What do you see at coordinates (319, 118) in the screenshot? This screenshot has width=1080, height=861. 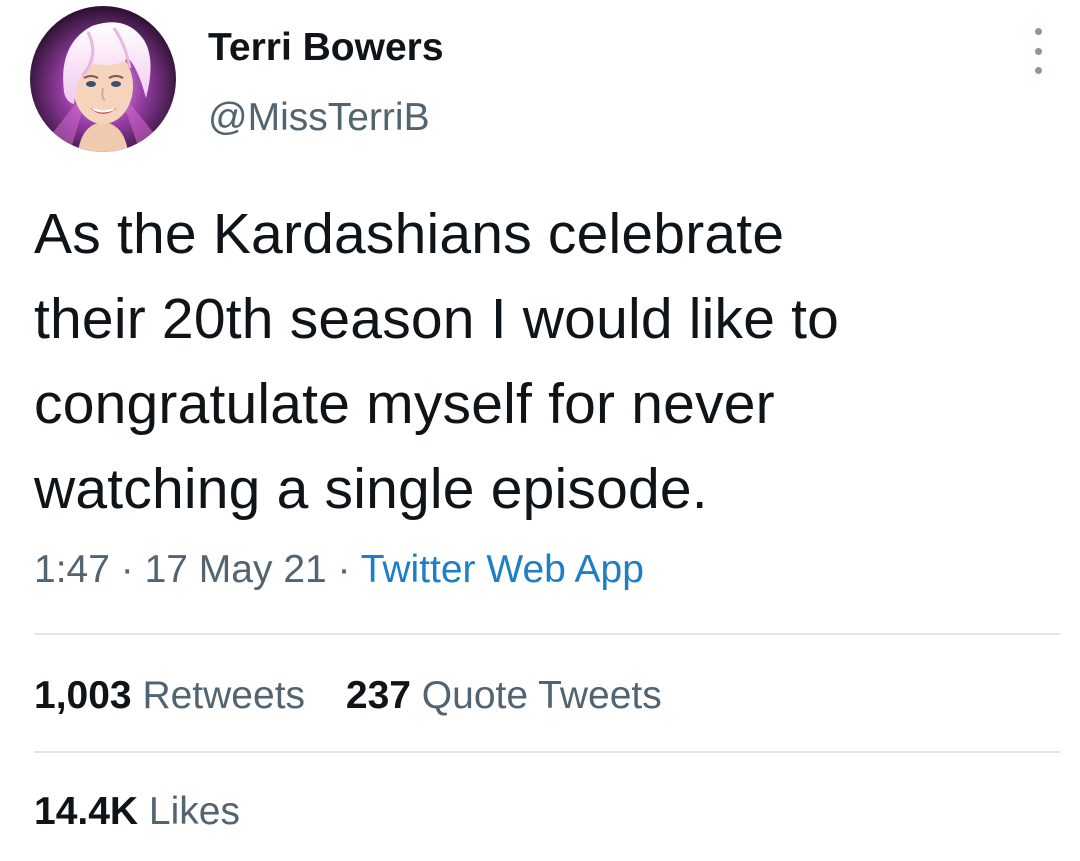 I see `author-handle: @MissTerriB` at bounding box center [319, 118].